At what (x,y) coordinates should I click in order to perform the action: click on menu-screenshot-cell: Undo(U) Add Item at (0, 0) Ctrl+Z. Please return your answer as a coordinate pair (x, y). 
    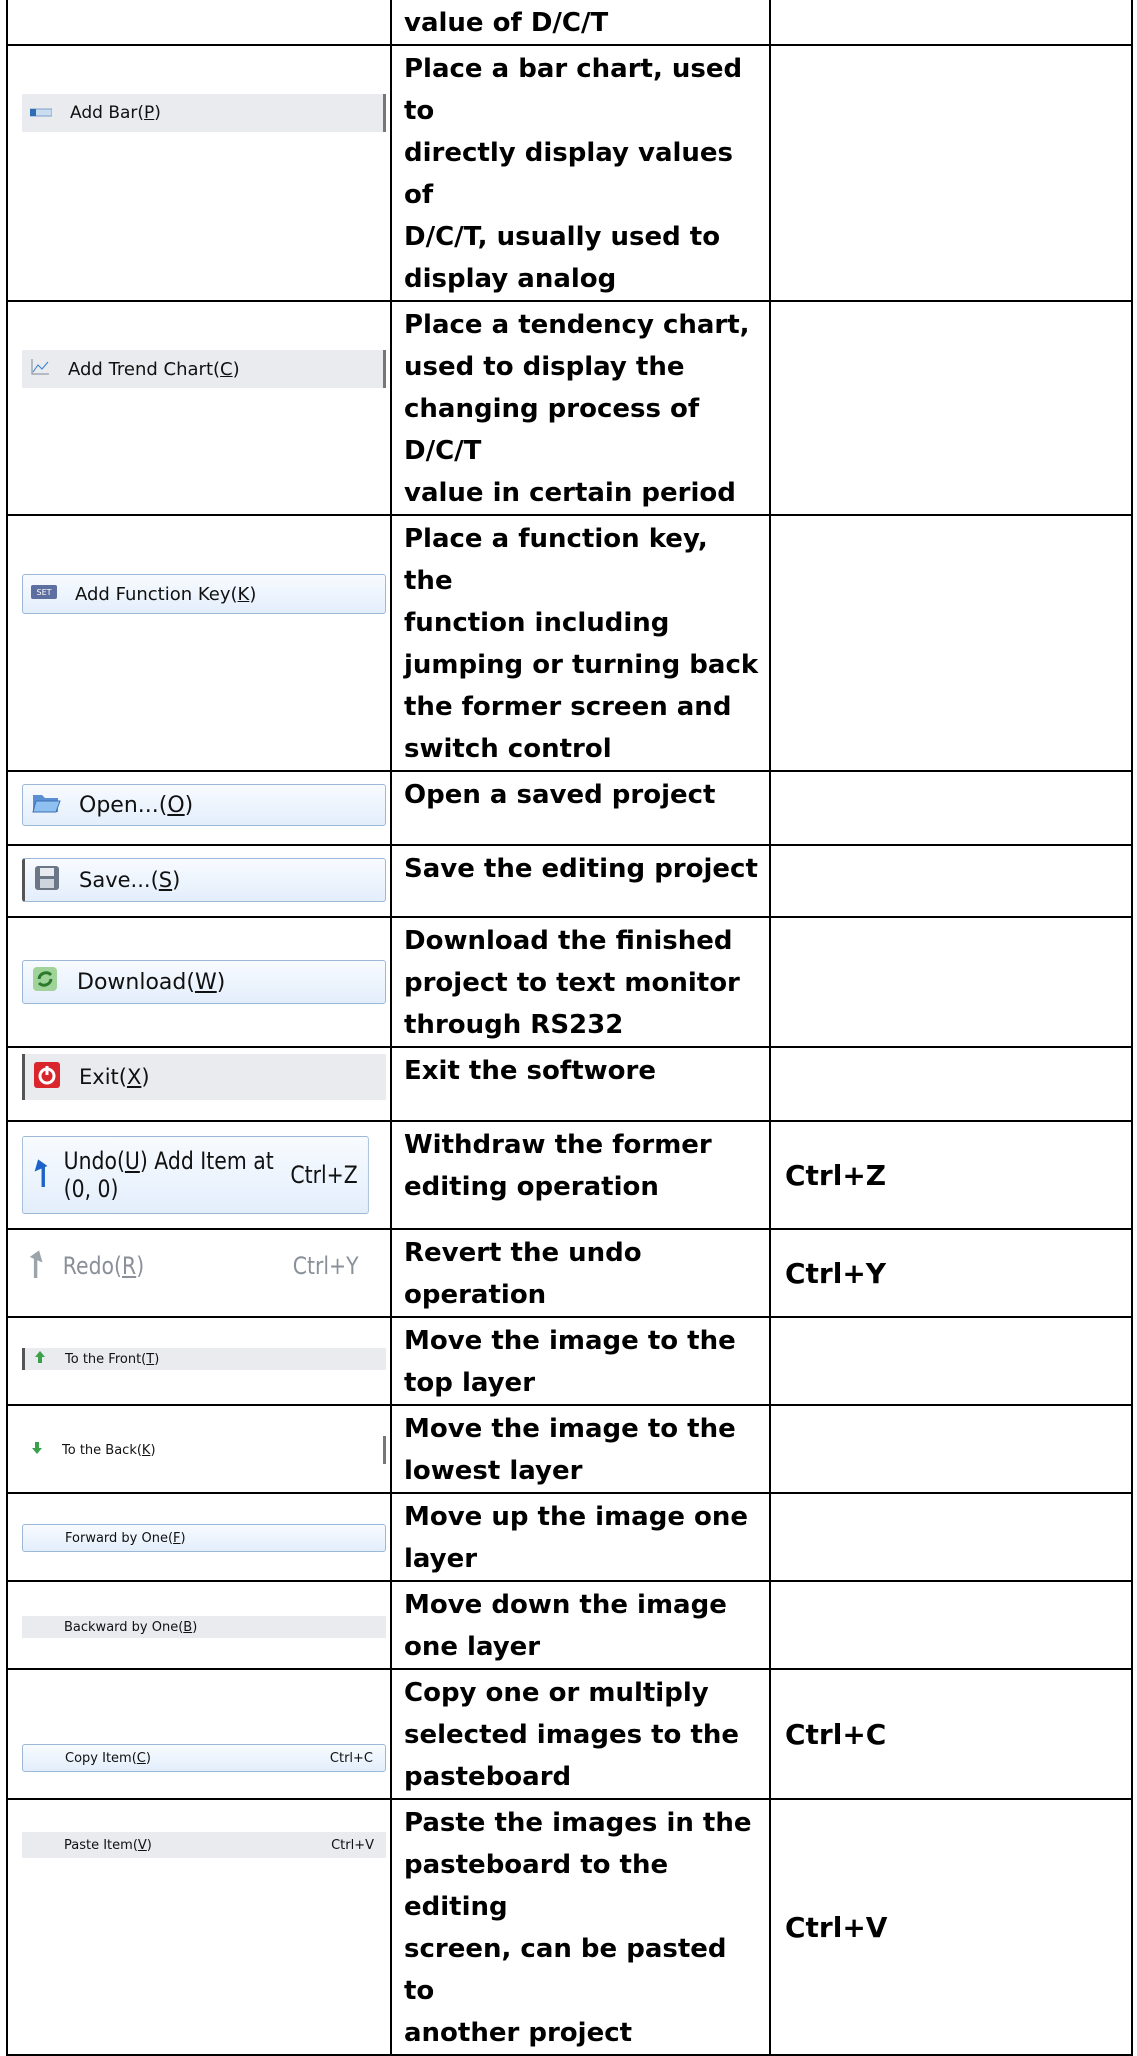
    Looking at the image, I should click on (199, 1175).